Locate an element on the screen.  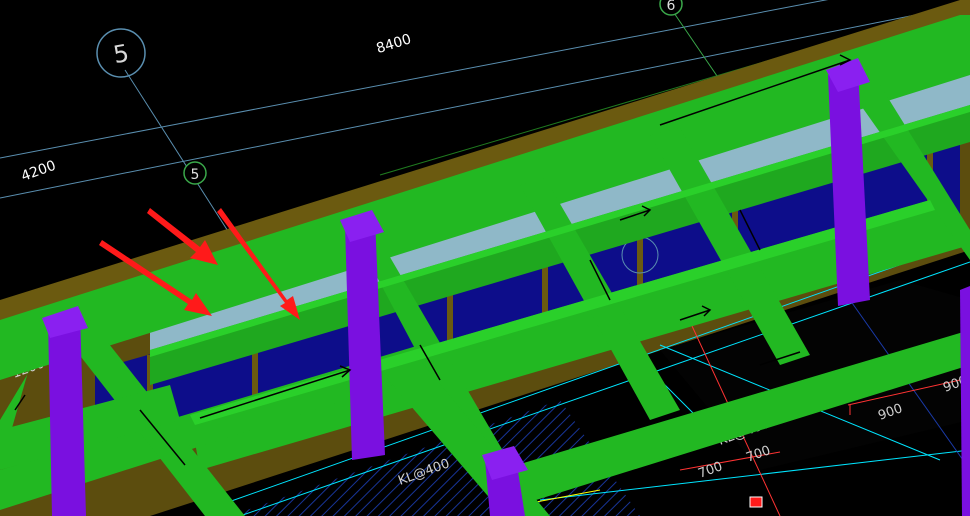
dimension-label: 8400 is located at coordinates (393, 44).